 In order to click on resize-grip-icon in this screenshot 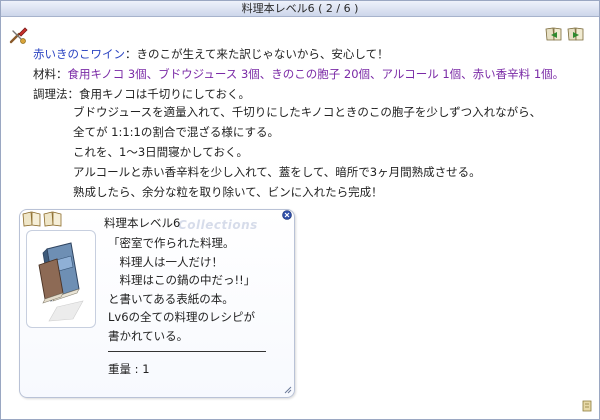, I will do `click(288, 390)`.